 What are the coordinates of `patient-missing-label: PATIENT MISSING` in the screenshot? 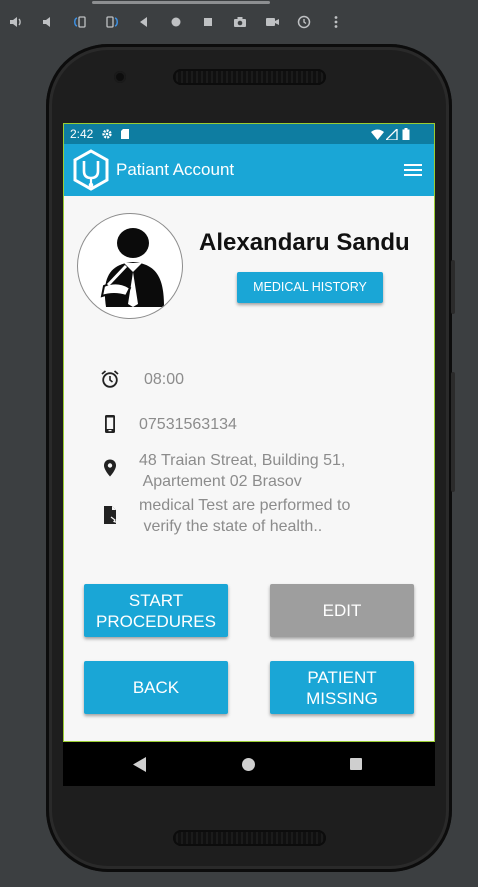 It's located at (342, 687).